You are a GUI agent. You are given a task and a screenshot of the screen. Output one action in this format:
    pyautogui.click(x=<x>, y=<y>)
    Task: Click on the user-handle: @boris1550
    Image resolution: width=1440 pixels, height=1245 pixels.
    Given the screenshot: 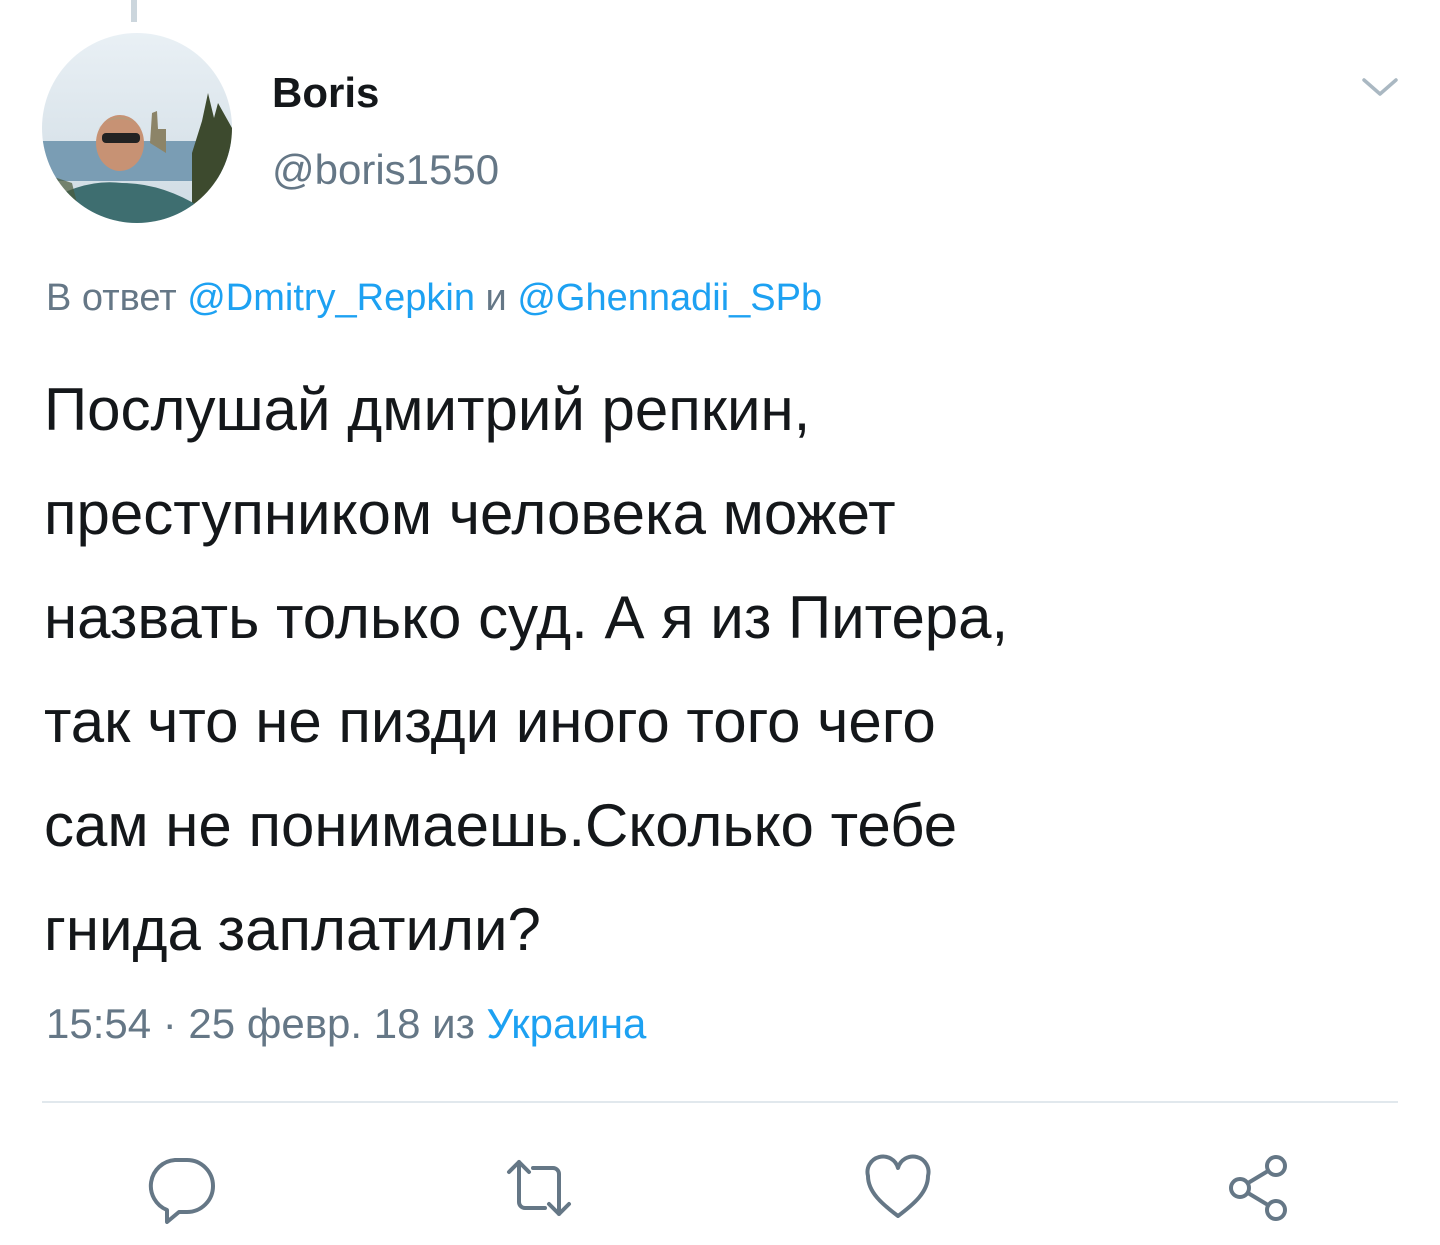 What is the action you would take?
    pyautogui.click(x=385, y=170)
    